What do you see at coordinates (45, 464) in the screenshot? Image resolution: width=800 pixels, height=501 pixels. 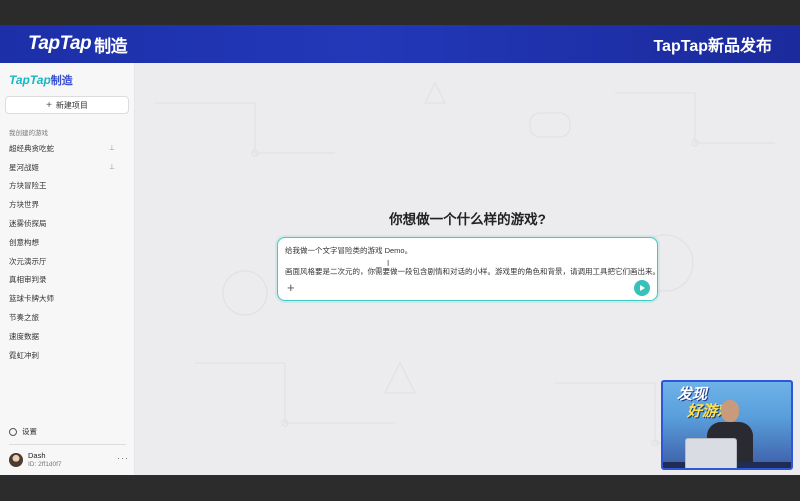 I see `user-id: ID: 2ff1d0f7` at bounding box center [45, 464].